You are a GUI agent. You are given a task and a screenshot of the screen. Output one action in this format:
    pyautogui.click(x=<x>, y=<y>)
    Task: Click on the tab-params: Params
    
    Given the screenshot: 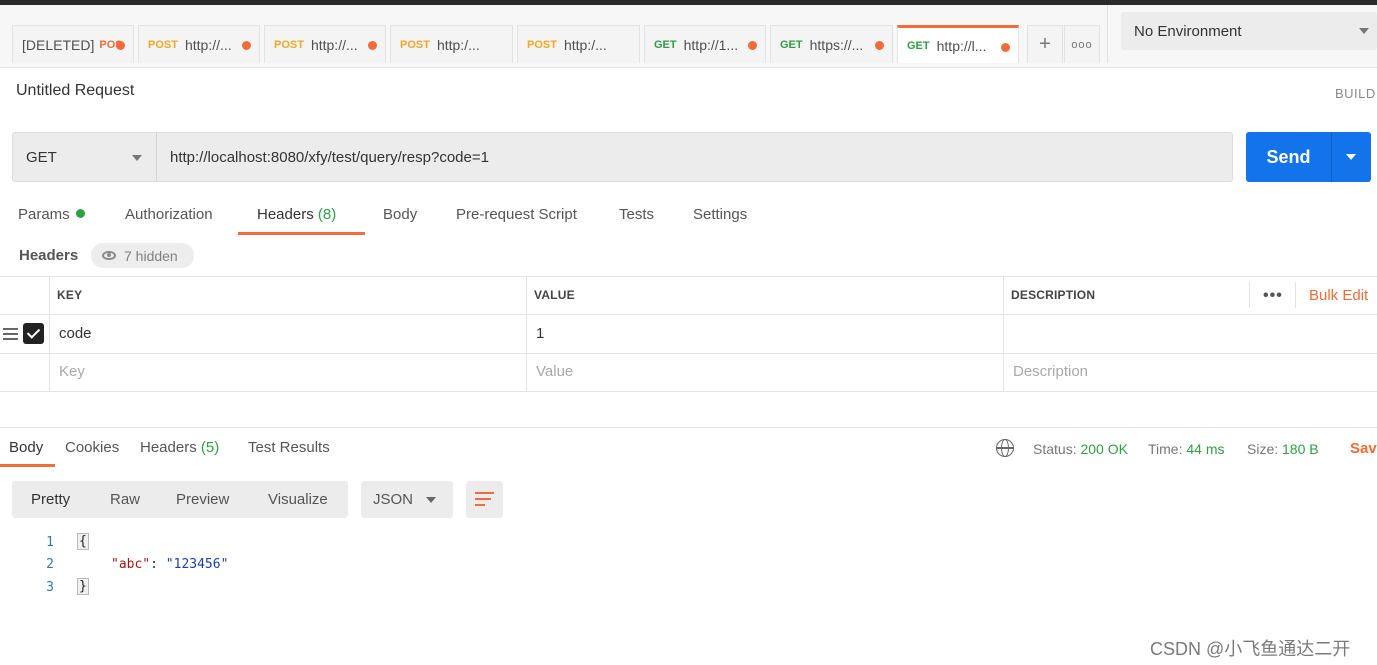 What is the action you would take?
    pyautogui.click(x=51, y=214)
    